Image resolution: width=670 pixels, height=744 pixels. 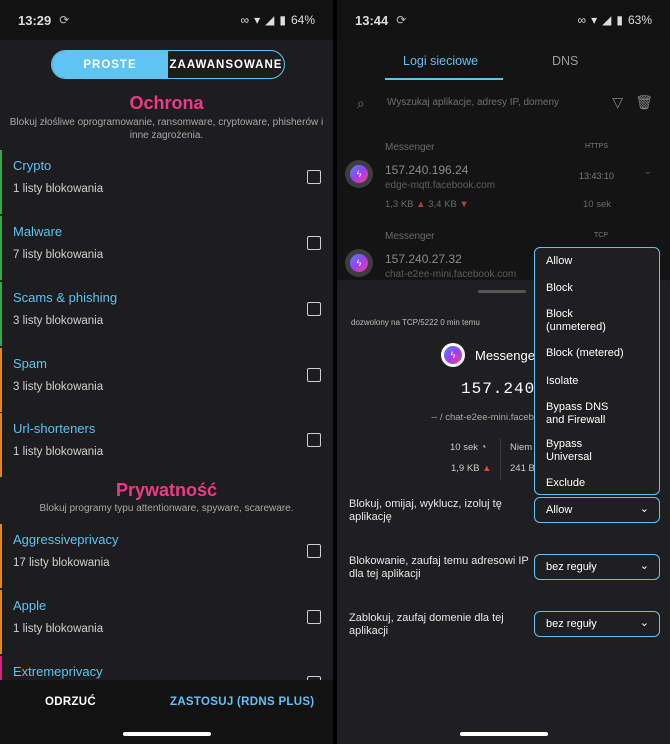 What do you see at coordinates (415, 322) in the screenshot?
I see `connection-meta: dozwolony na TCP/5222 0 min temu` at bounding box center [415, 322].